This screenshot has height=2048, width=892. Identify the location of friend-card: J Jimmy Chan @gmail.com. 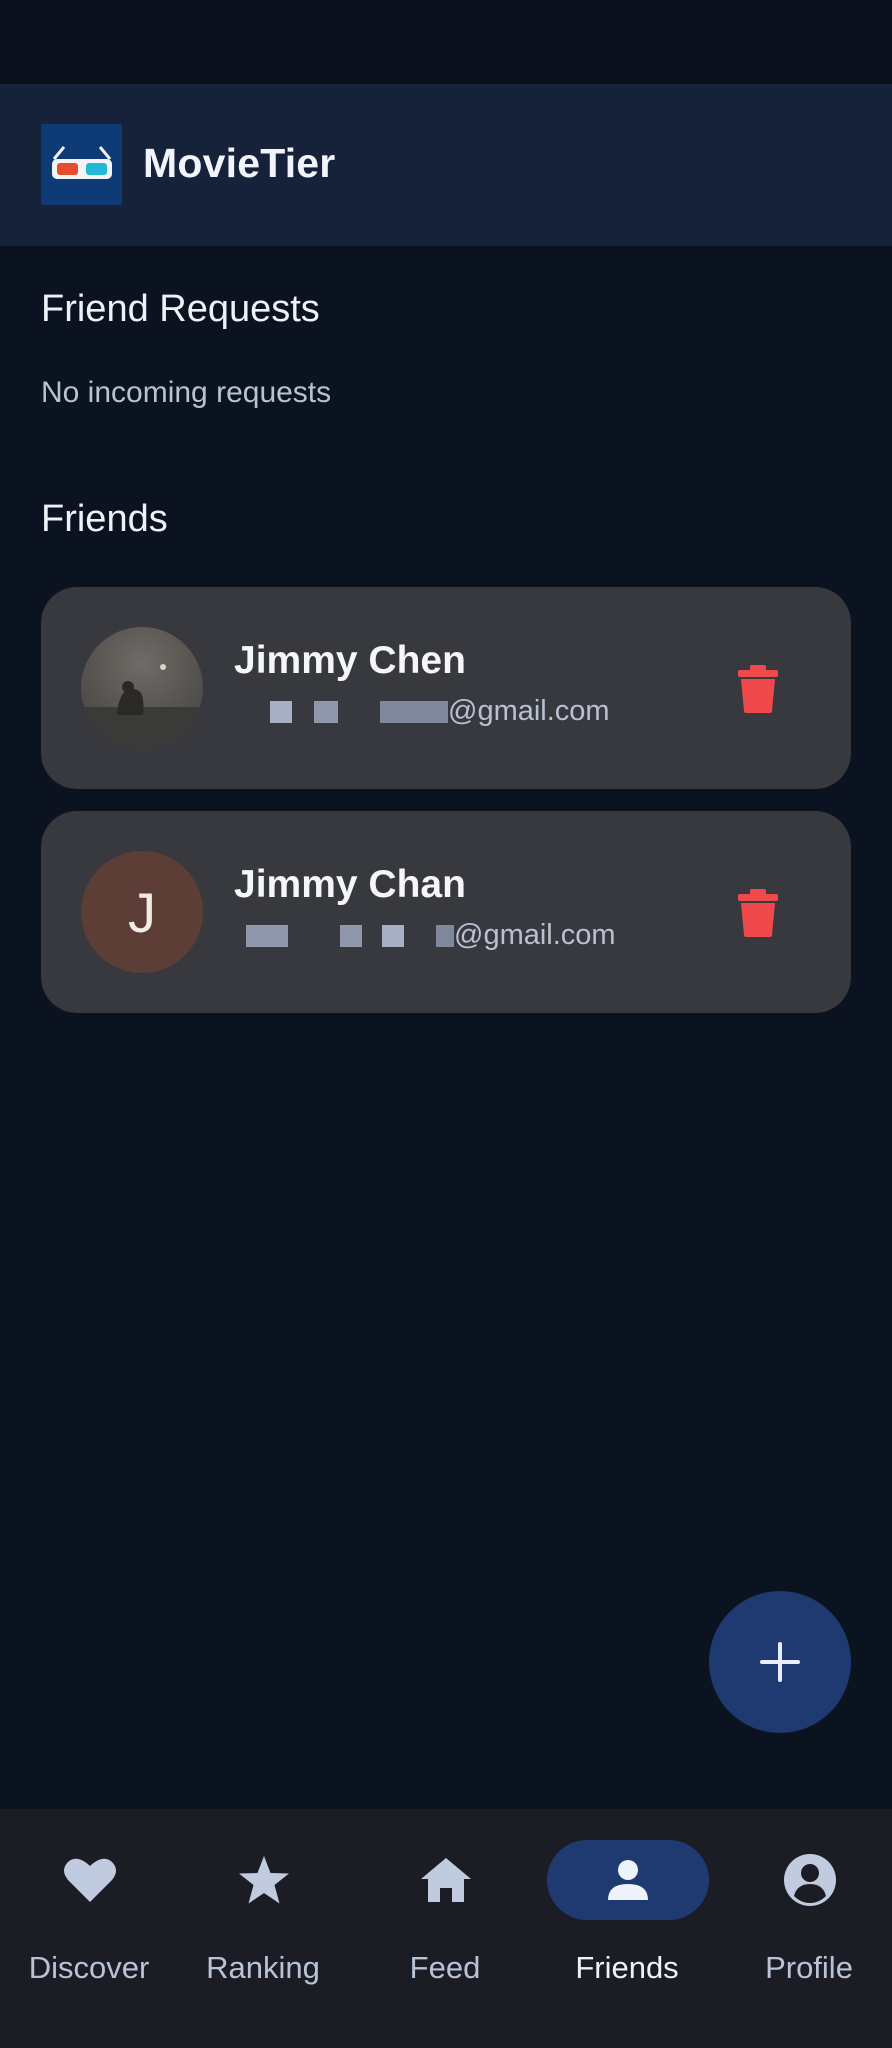
(446, 912).